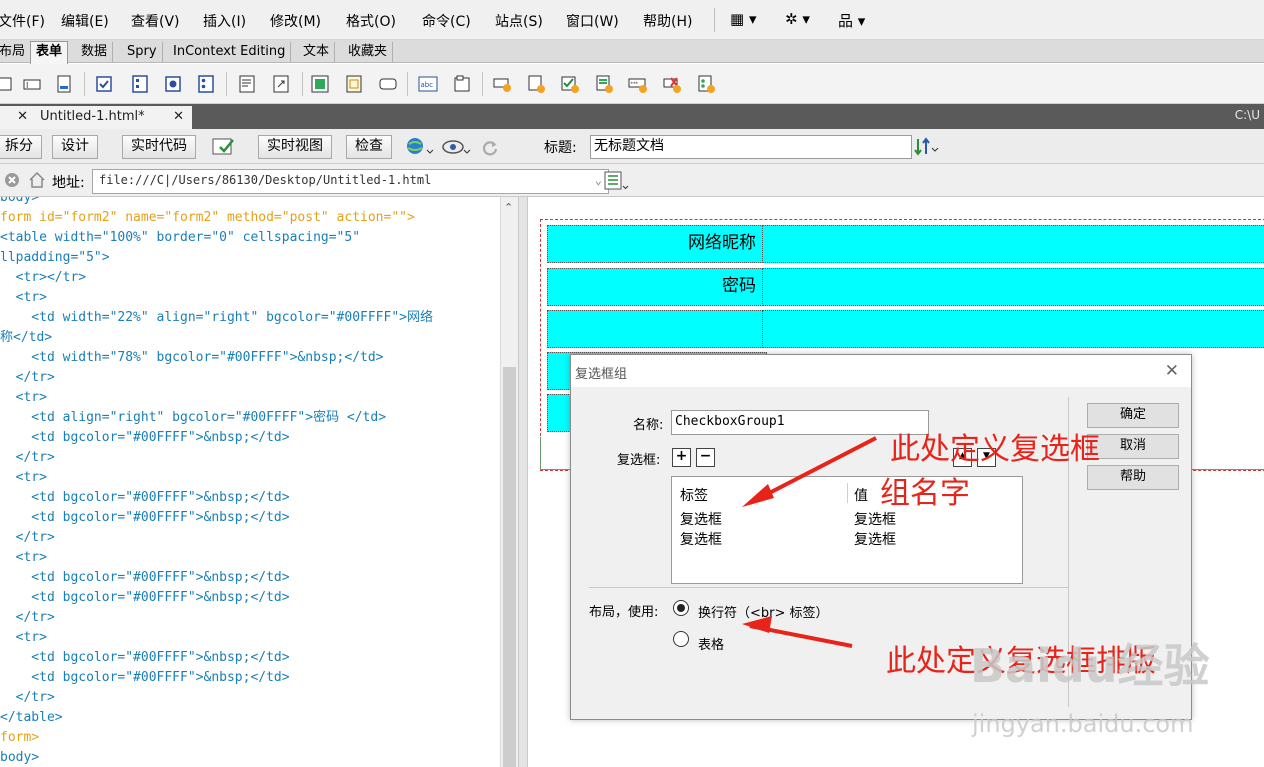  What do you see at coordinates (1083, 724) in the screenshot?
I see `watermark-url: jingyan.baidu.com` at bounding box center [1083, 724].